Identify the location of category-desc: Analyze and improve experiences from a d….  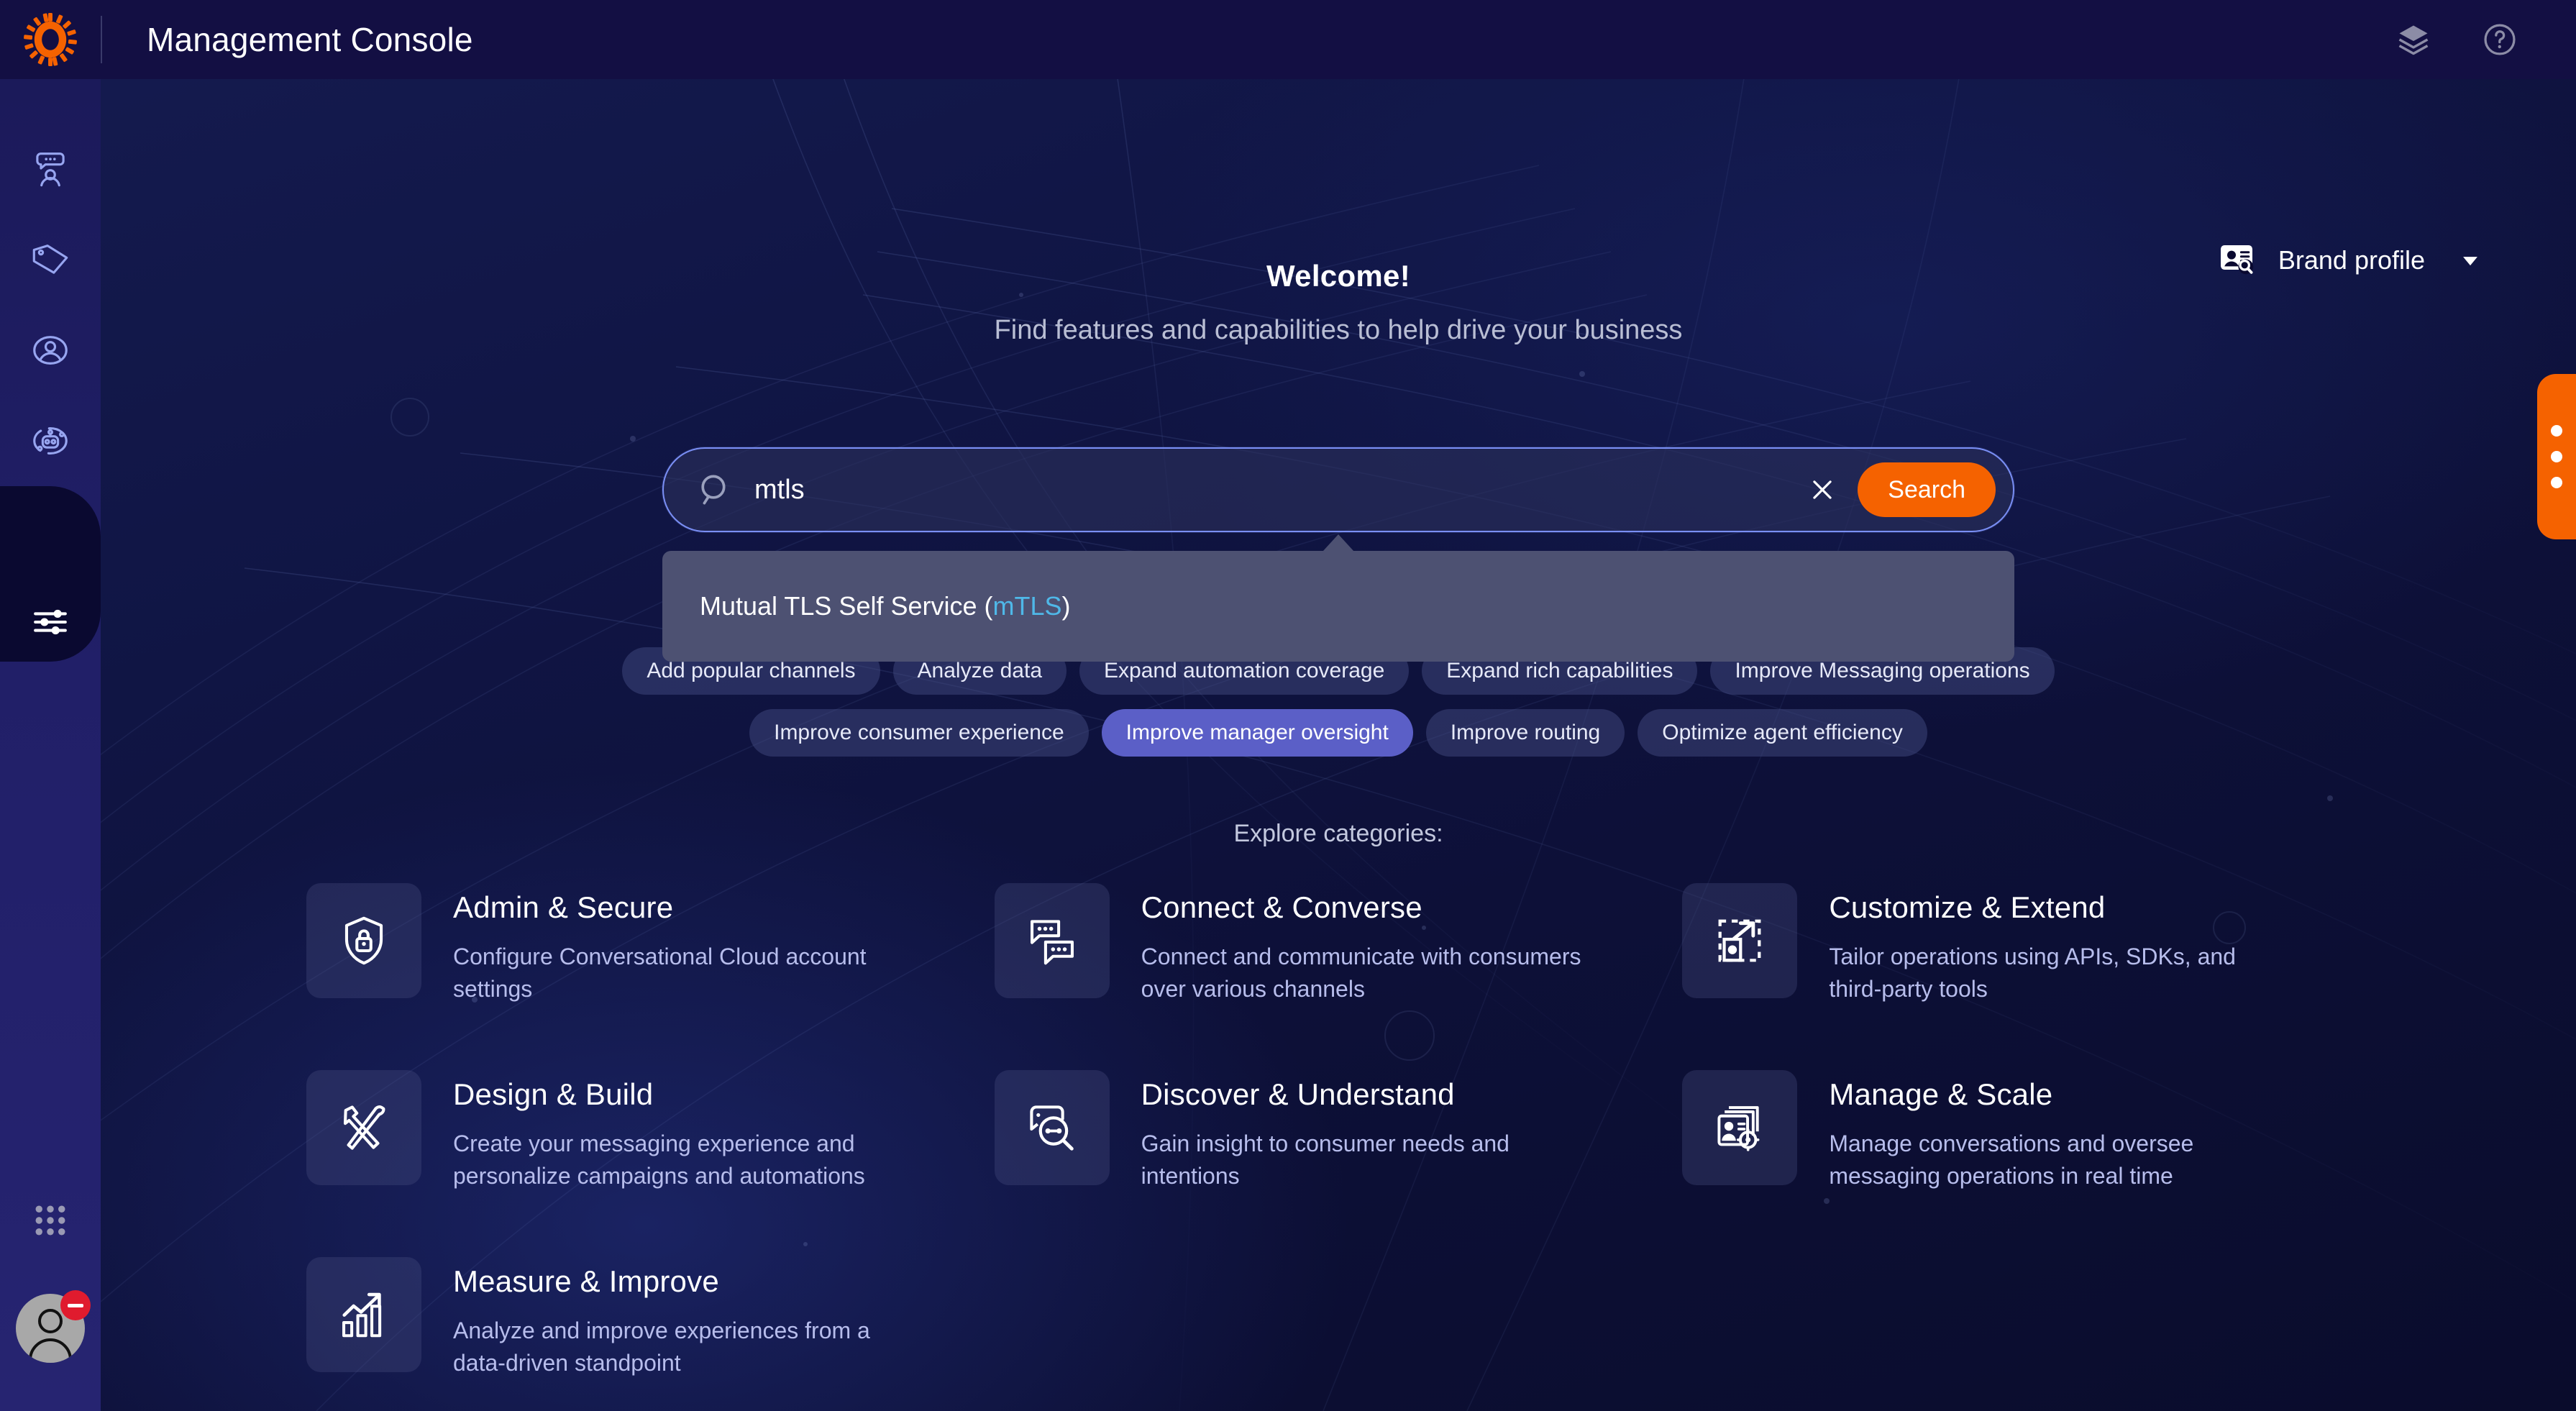
(661, 1347).